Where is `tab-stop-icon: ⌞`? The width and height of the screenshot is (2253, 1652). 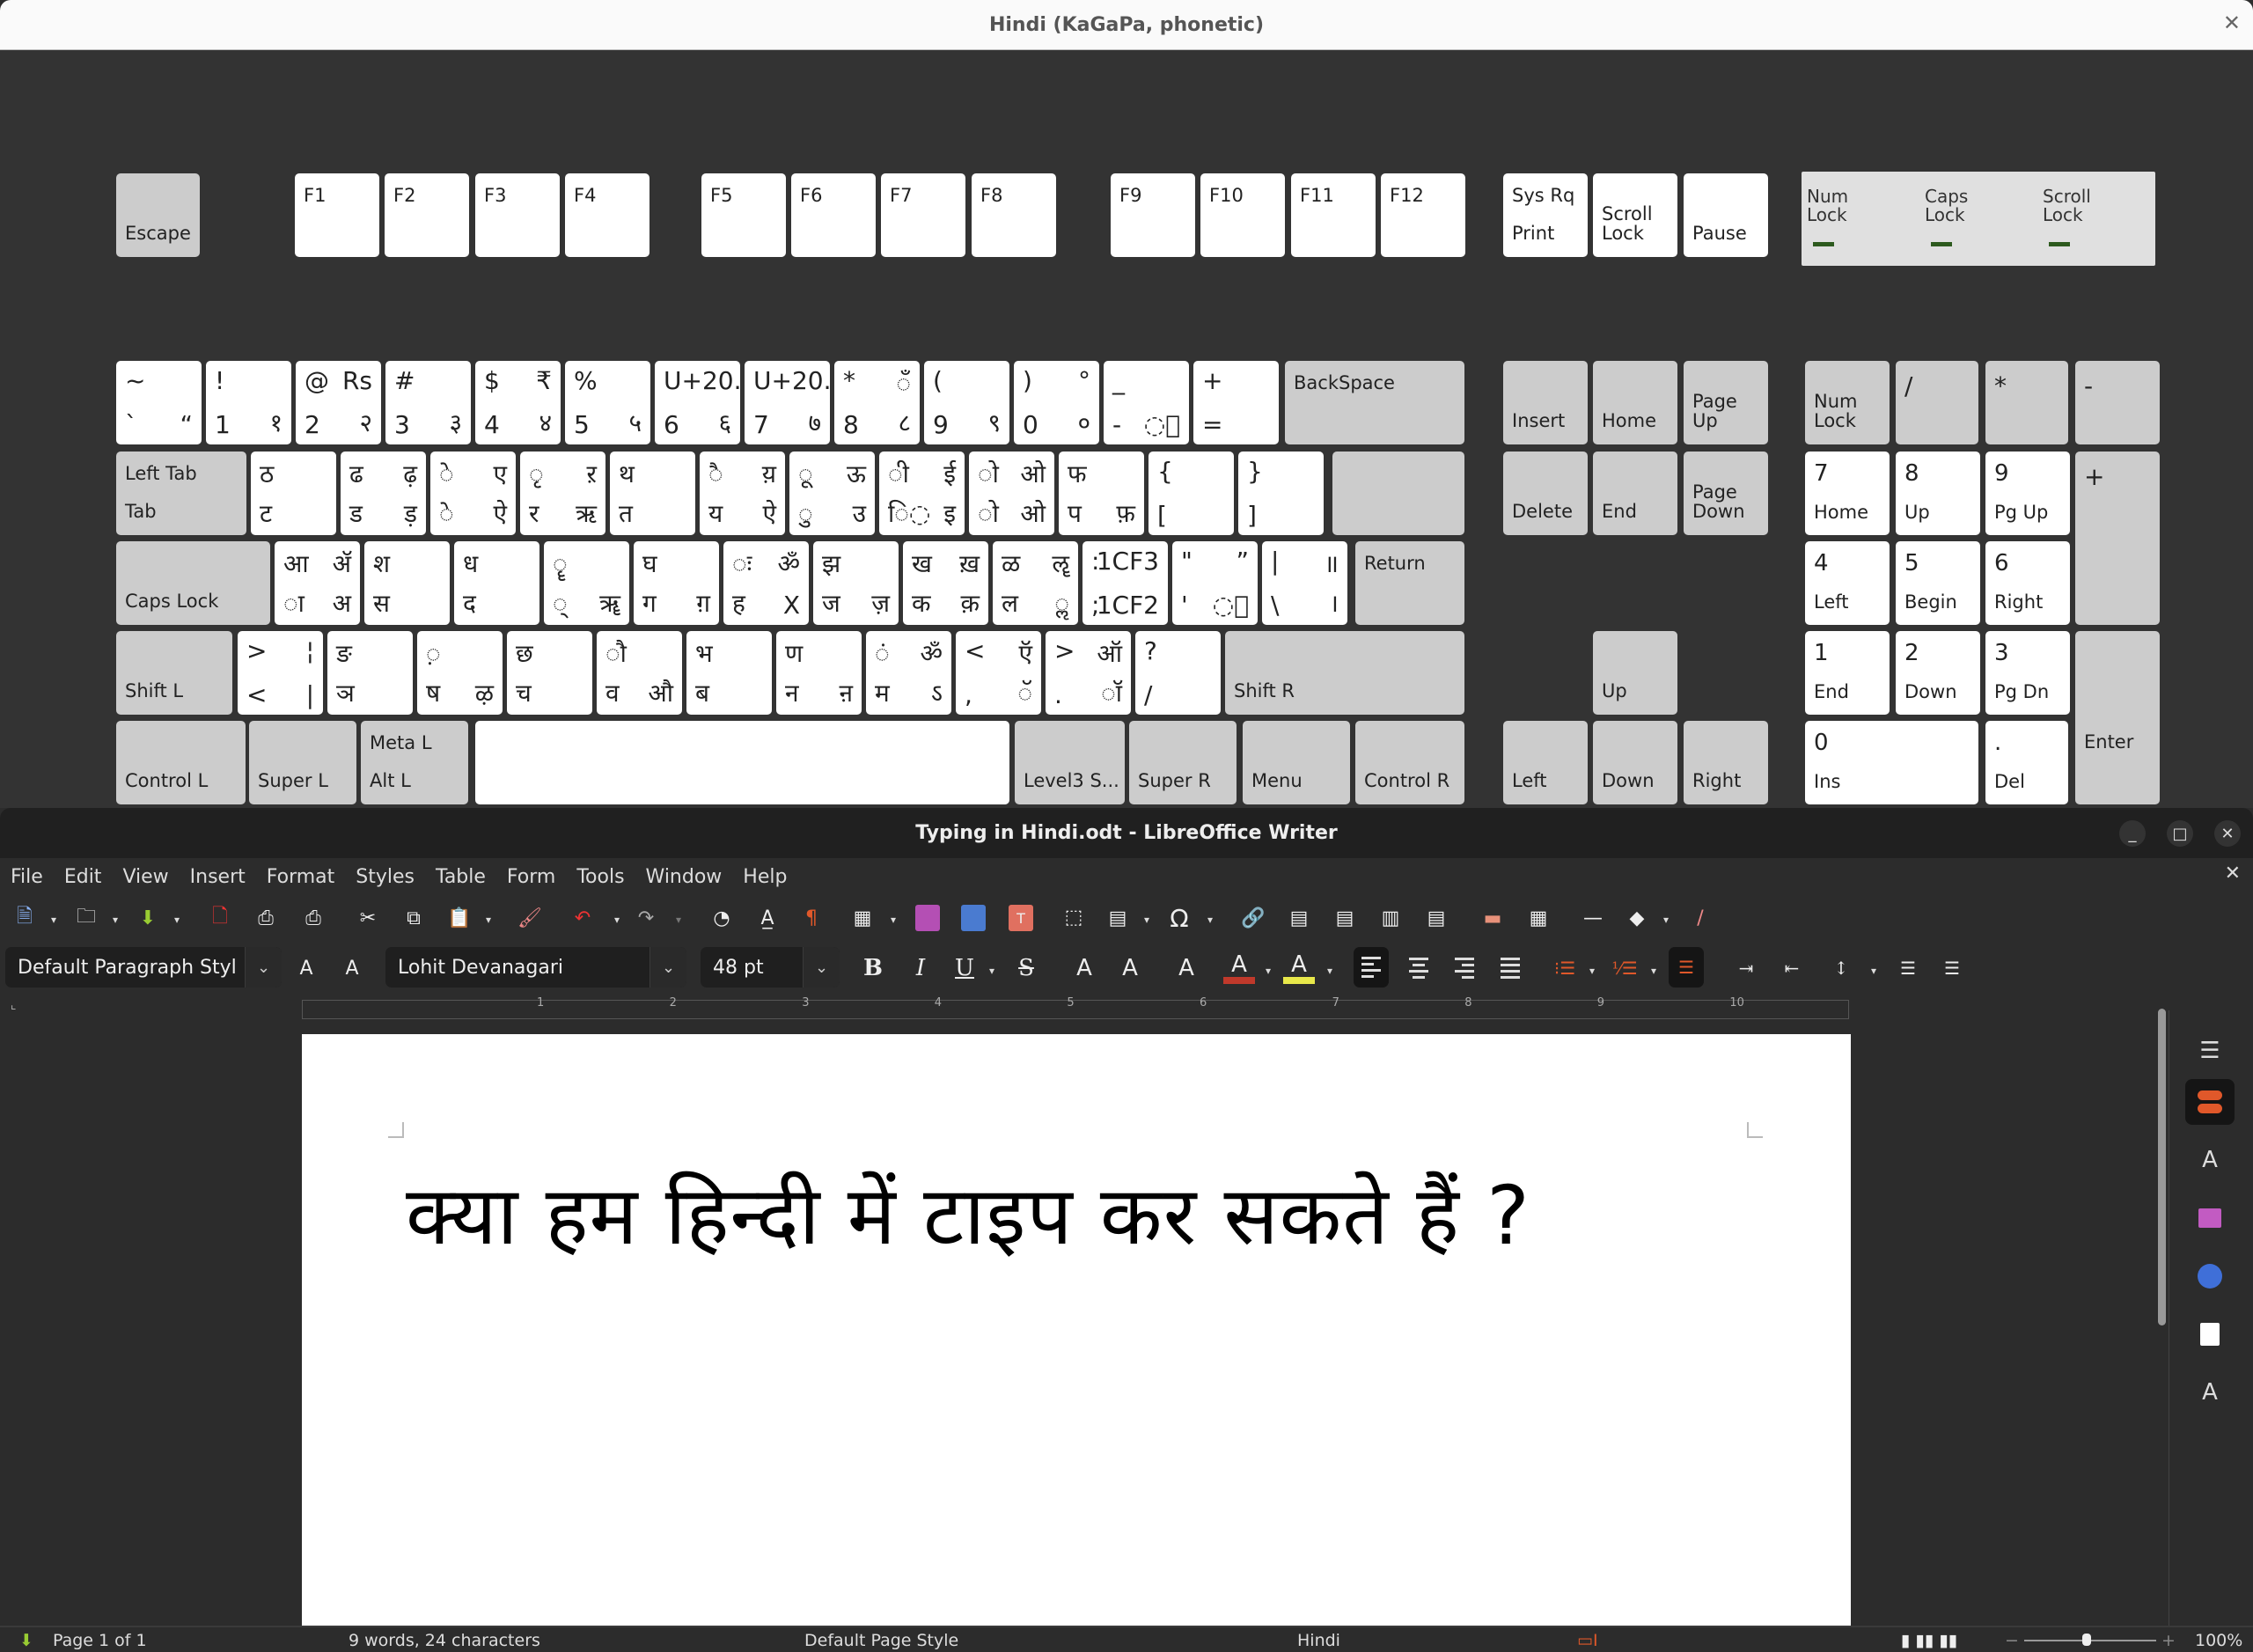 tab-stop-icon: ⌞ is located at coordinates (14, 1005).